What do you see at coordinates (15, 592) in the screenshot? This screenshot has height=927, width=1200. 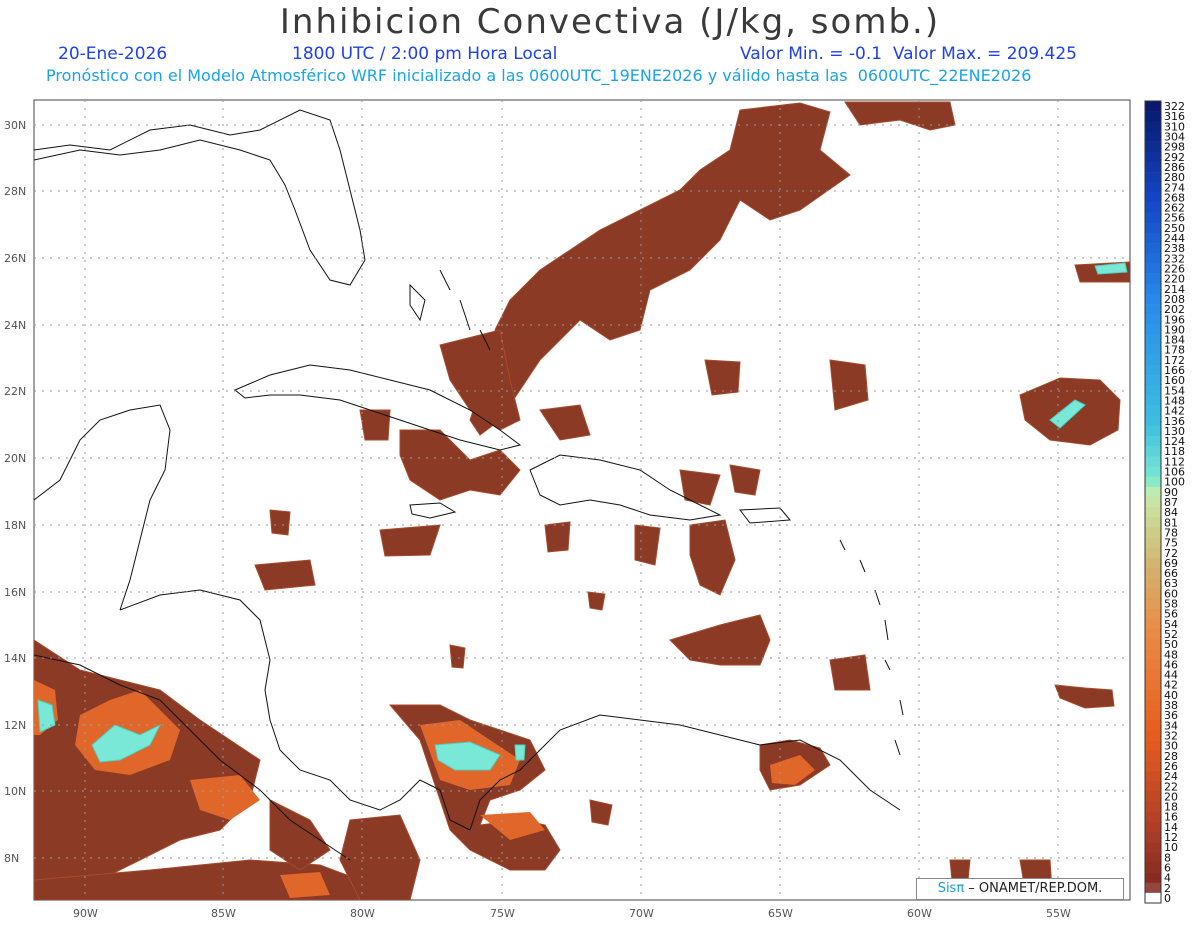 I see `lat-label: 16N` at bounding box center [15, 592].